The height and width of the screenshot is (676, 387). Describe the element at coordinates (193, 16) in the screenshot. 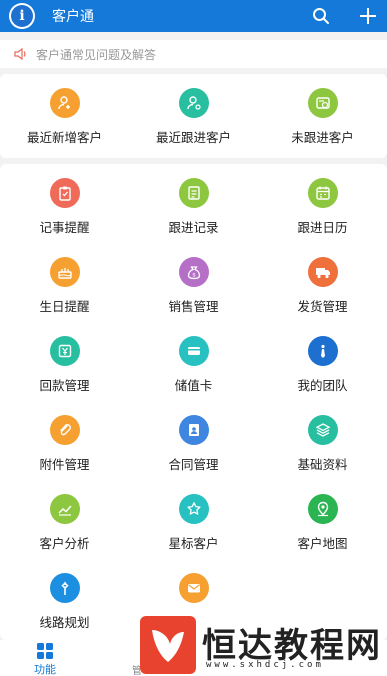

I see `app-header: i 客户通` at that location.